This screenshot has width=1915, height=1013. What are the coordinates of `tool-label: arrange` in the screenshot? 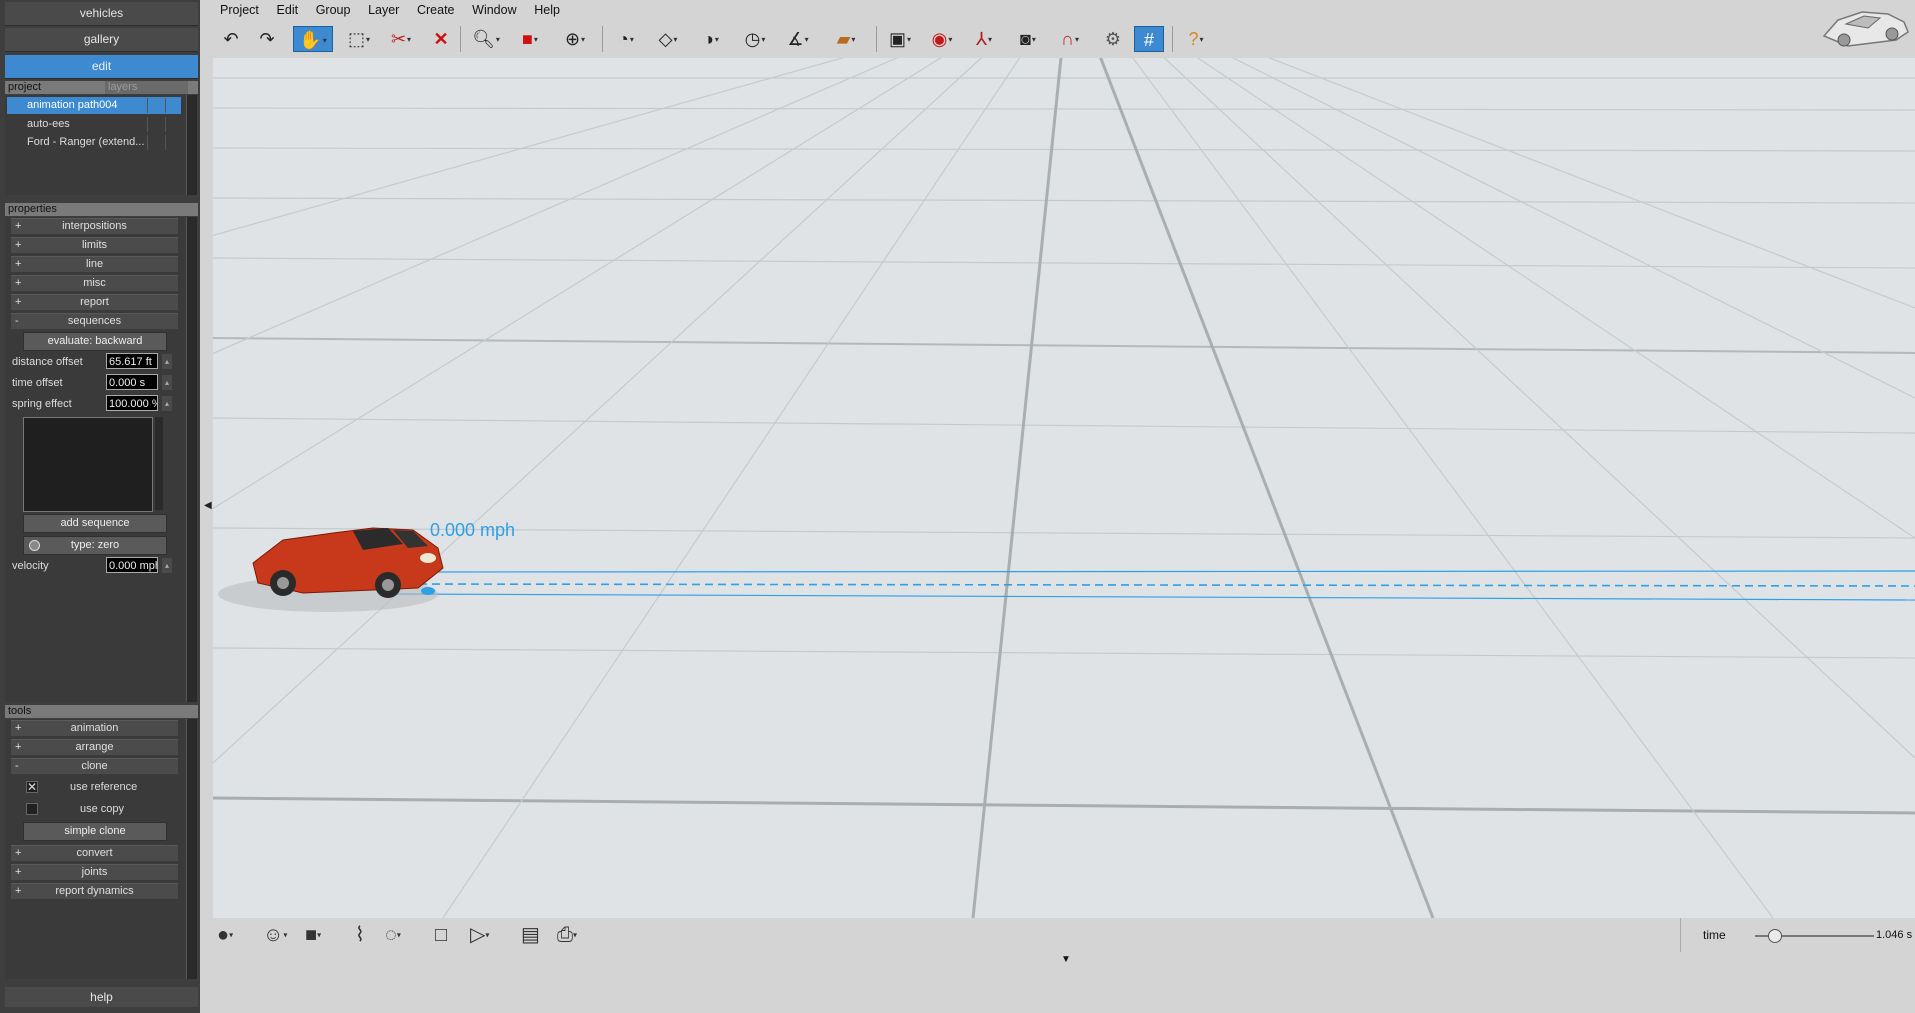 It's located at (94, 747).